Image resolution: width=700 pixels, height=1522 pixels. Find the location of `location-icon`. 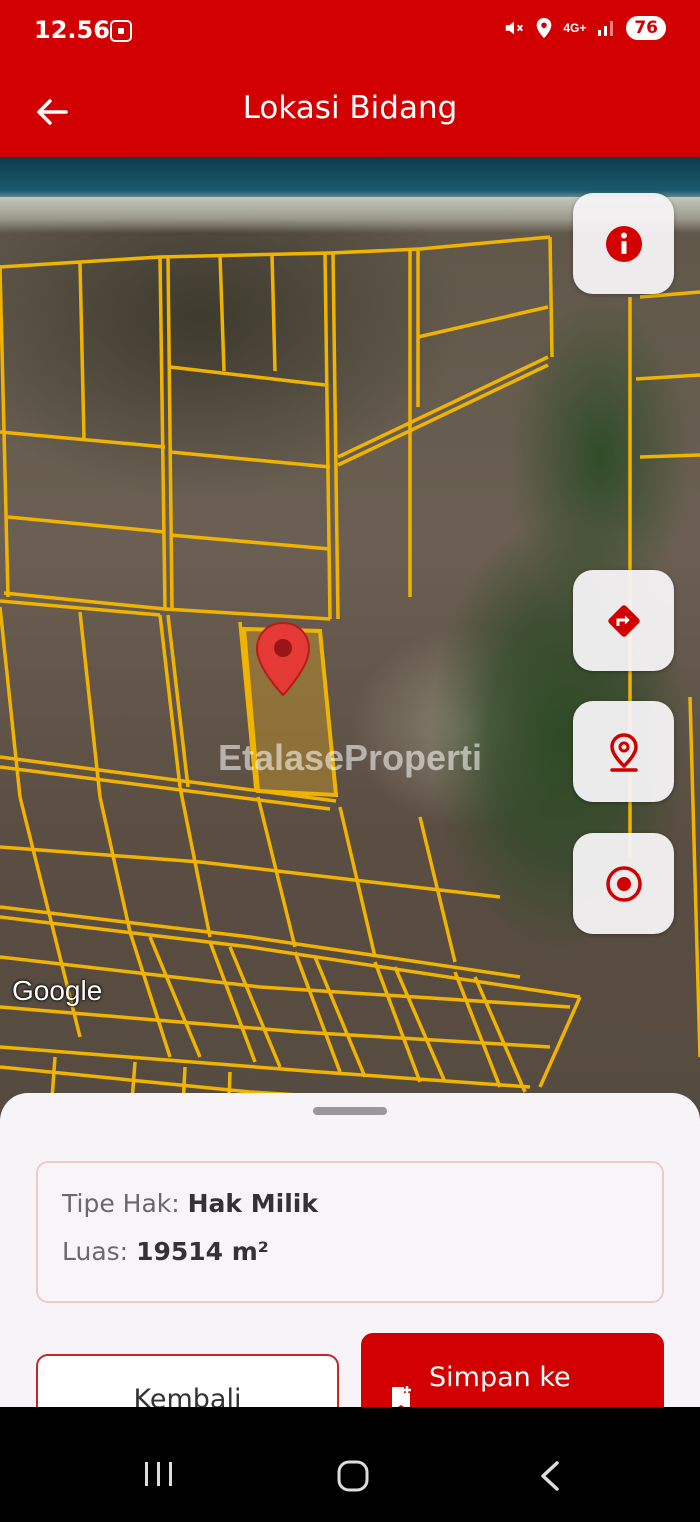

location-icon is located at coordinates (544, 28).